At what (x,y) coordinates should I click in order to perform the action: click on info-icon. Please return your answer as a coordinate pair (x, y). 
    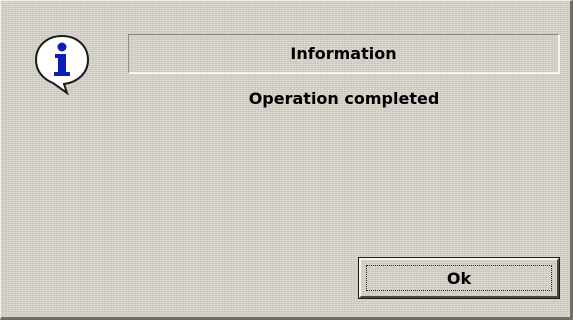
    Looking at the image, I should click on (62, 64).